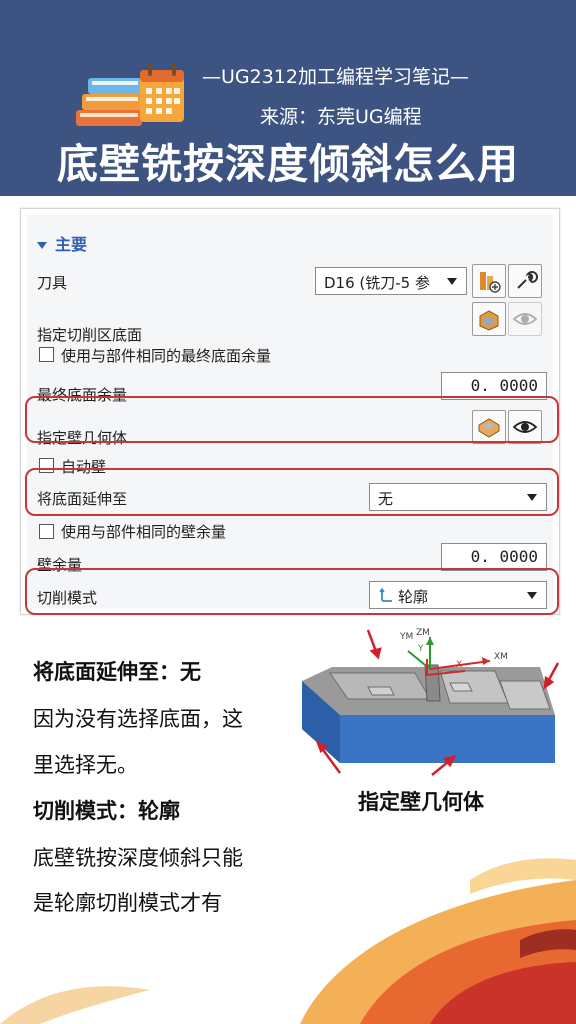 Image resolution: width=576 pixels, height=1024 pixels. What do you see at coordinates (71, 244) in the screenshot?
I see `section-main-label: 主要` at bounding box center [71, 244].